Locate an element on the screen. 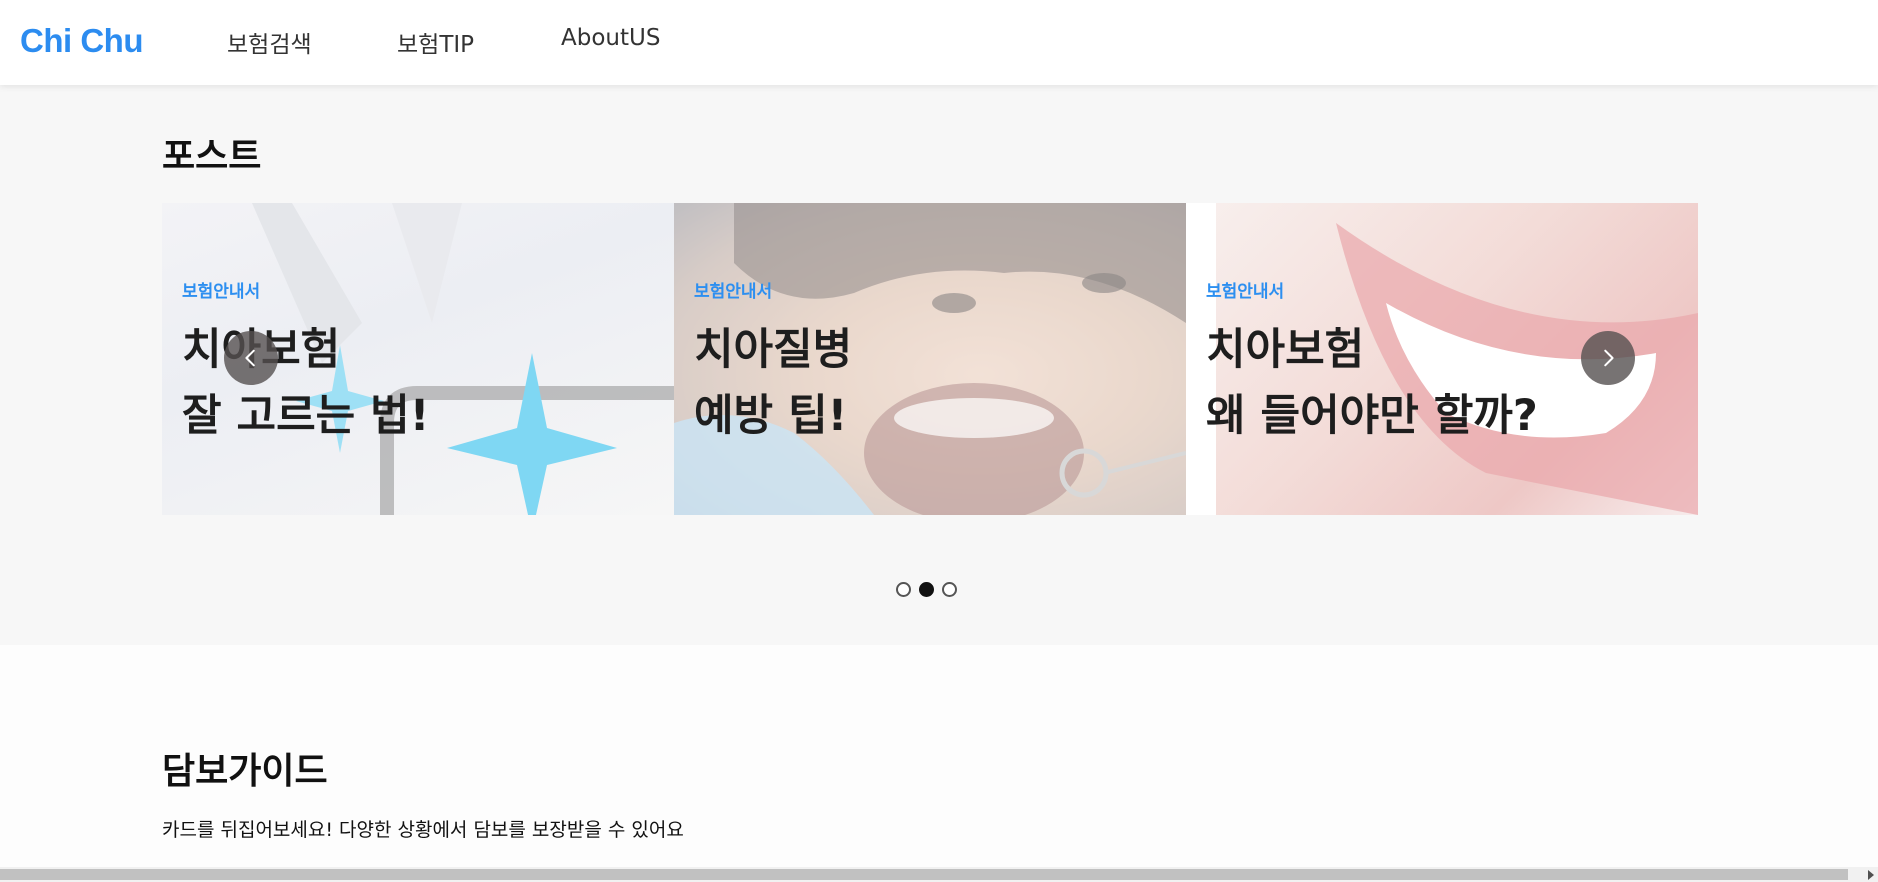 The image size is (1878, 882). nav-insurance-search: 보험검색 is located at coordinates (269, 42).